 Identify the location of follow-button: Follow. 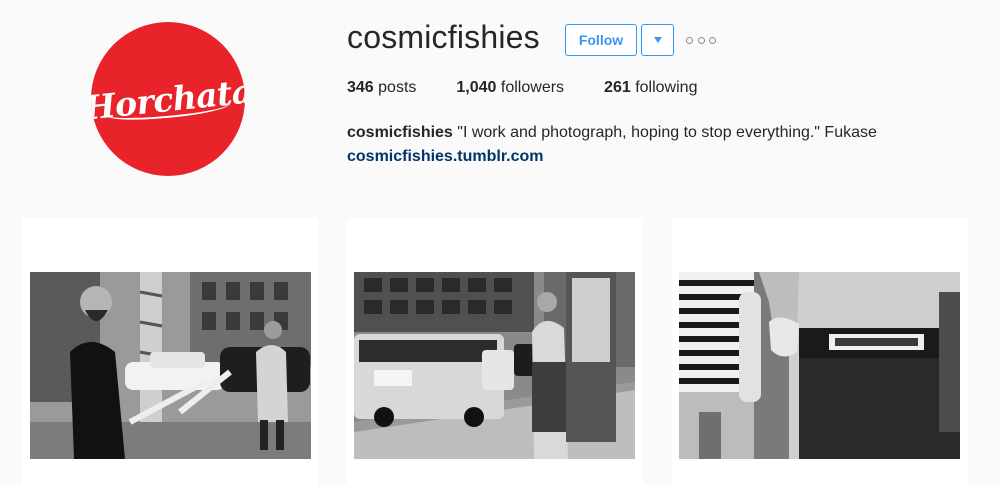
(601, 40).